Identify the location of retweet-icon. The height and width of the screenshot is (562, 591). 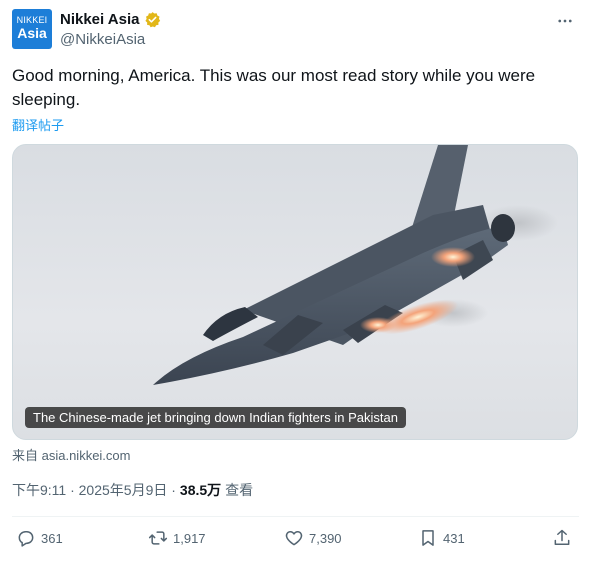
(158, 538).